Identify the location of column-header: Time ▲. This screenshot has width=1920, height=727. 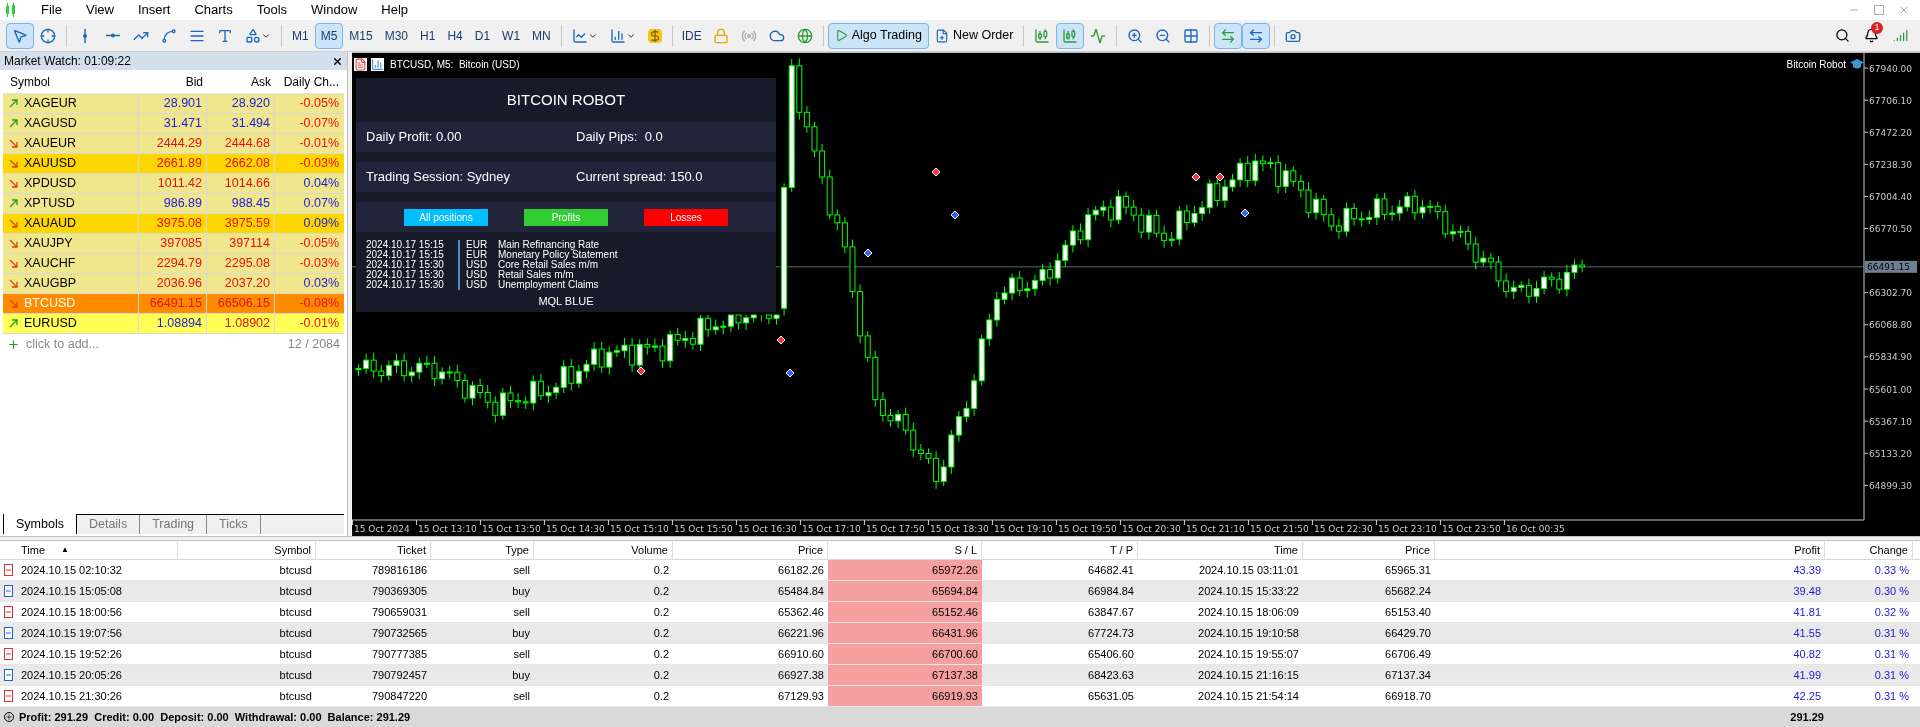
(97, 550).